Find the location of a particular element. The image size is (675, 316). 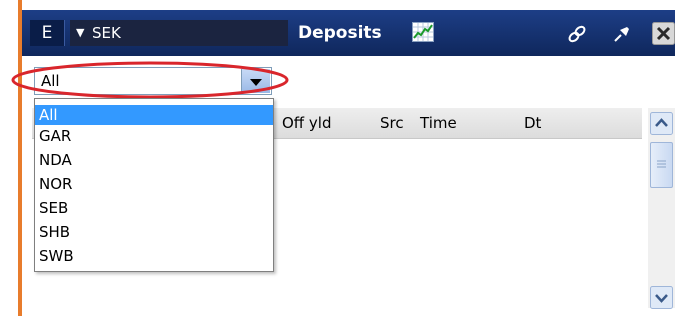

chart-icon is located at coordinates (423, 32).